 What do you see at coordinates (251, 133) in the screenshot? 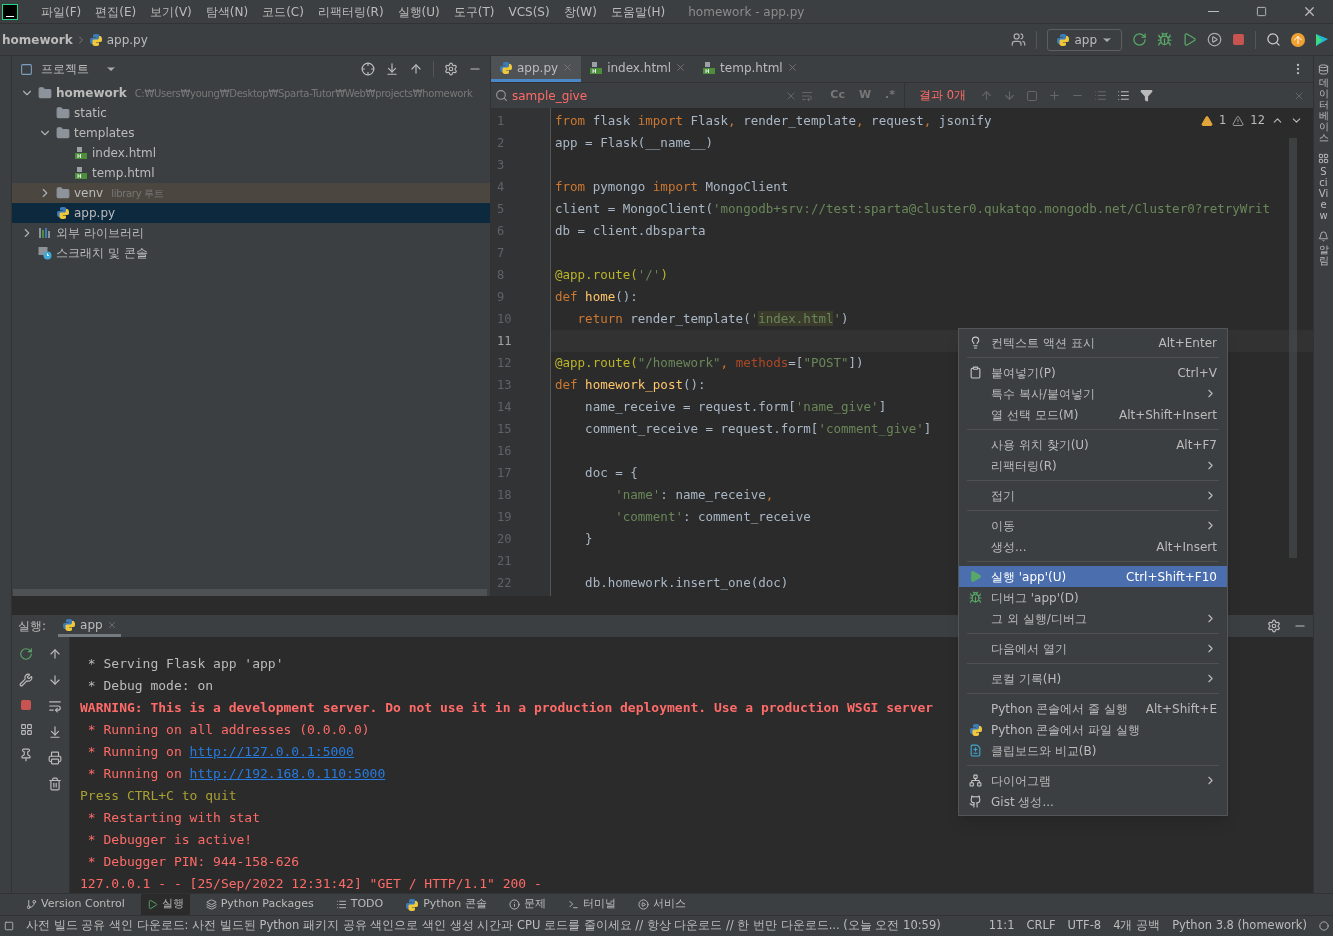
I see `tree-item: templates` at bounding box center [251, 133].